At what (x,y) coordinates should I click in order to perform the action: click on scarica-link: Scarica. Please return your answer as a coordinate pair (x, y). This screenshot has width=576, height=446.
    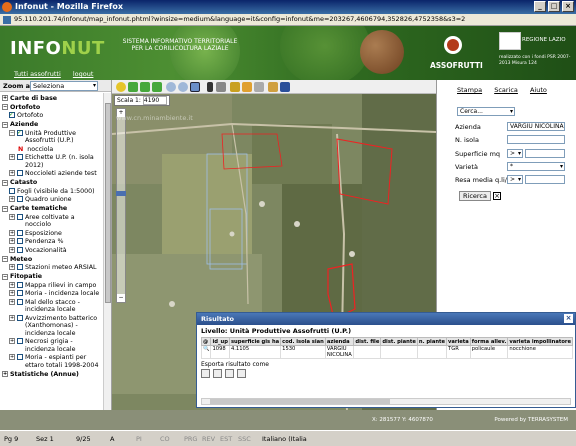
    Looking at the image, I should click on (506, 90).